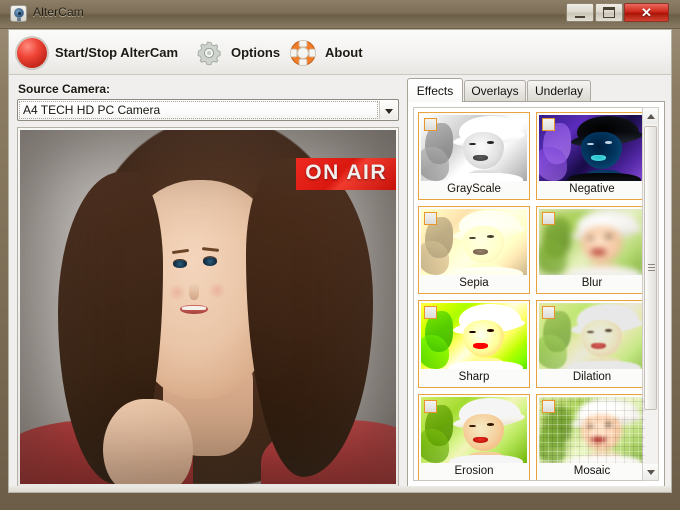 This screenshot has height=510, width=680. Describe the element at coordinates (117, 52) in the screenshot. I see `start-stop-altercam-label: Start/Stop AlterCam` at that location.